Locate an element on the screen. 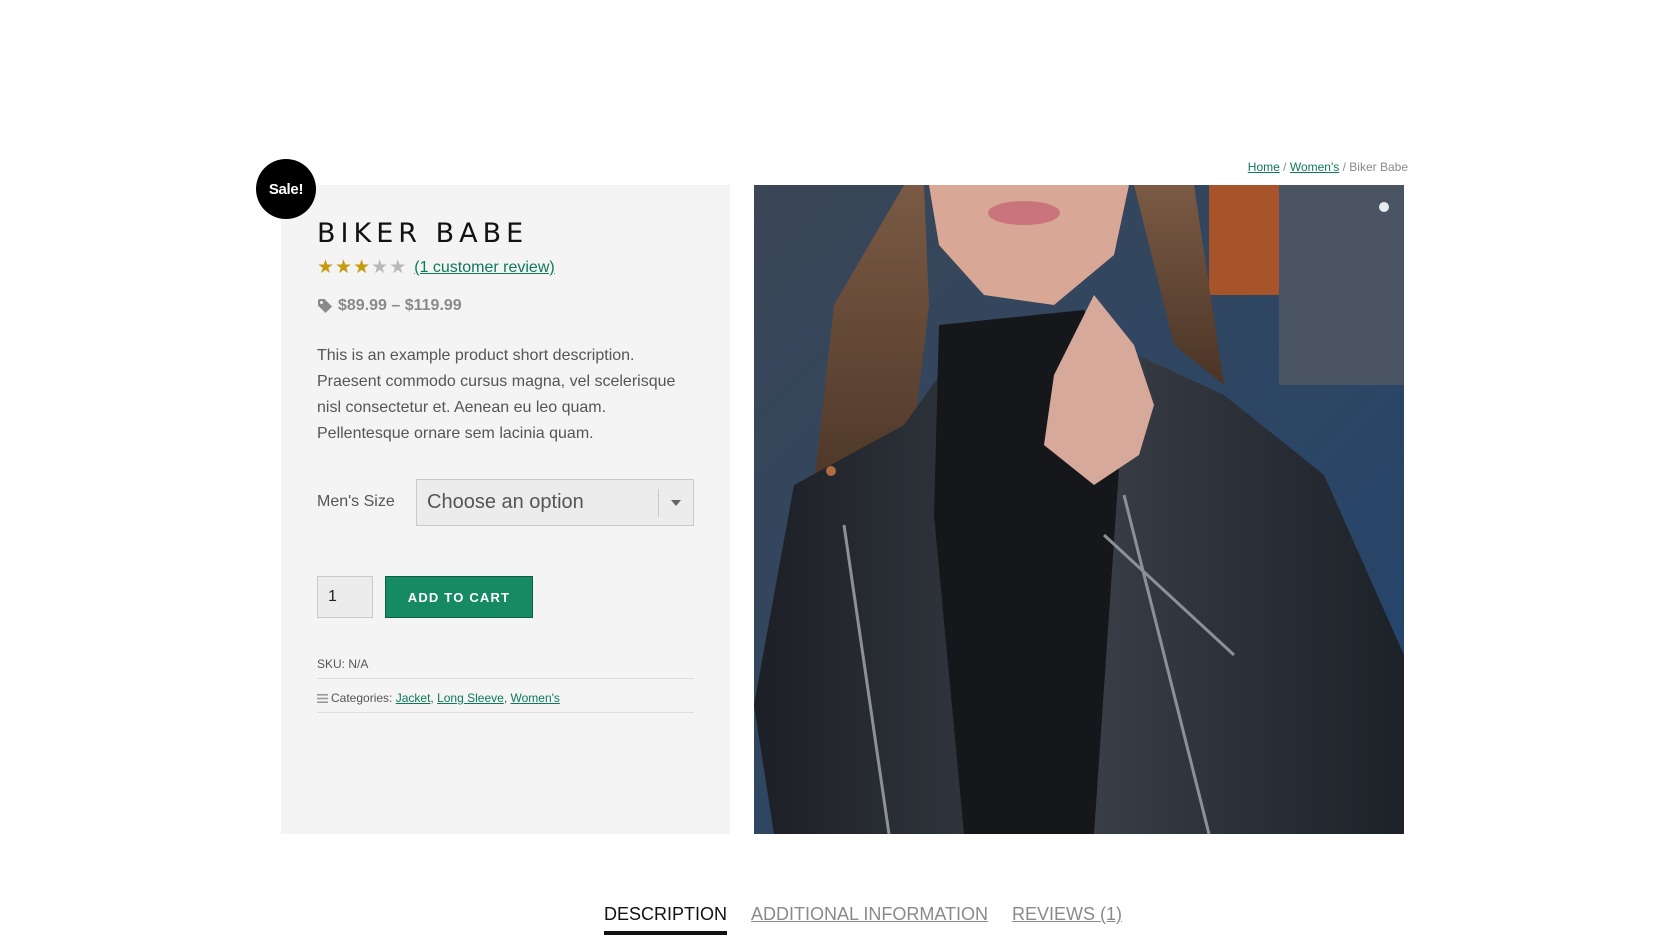  tab-additional-information: ADDITIONAL INFORMATION is located at coordinates (869, 919).